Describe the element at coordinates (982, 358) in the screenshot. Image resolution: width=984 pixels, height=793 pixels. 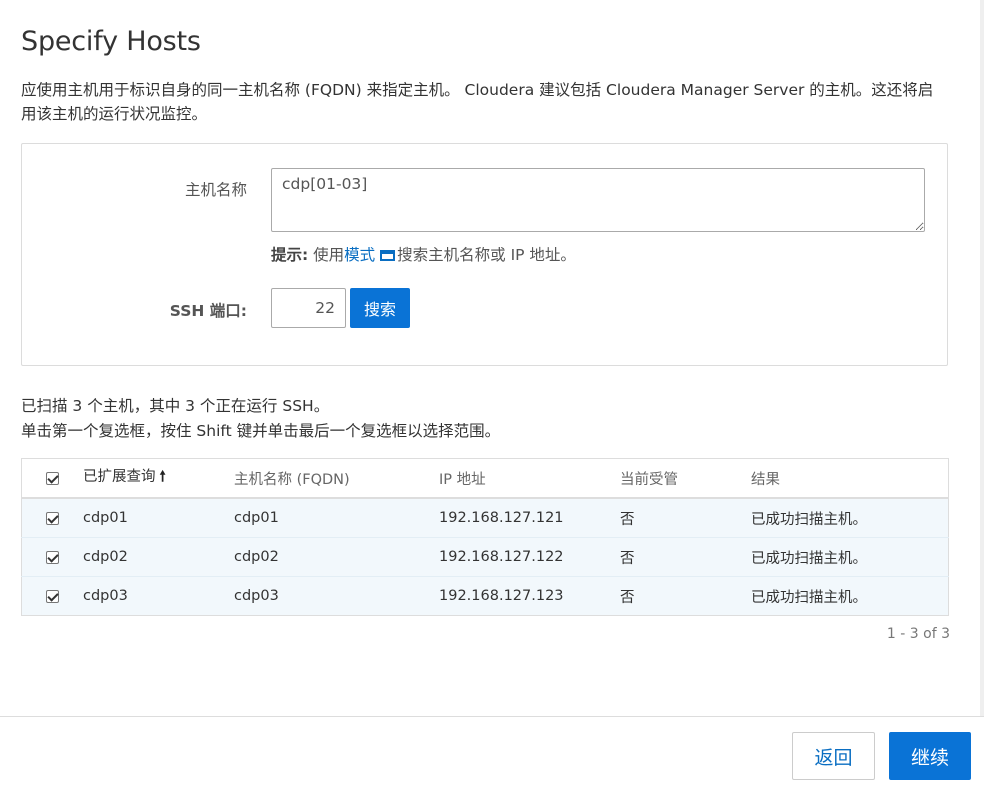
I see `scrollbar` at that location.